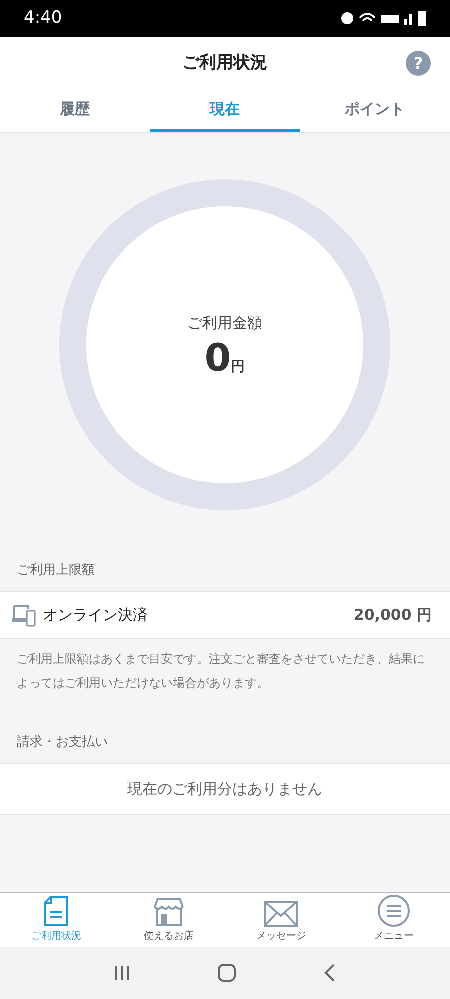 This screenshot has width=450, height=999. What do you see at coordinates (418, 63) in the screenshot?
I see `help-icon: ?` at bounding box center [418, 63].